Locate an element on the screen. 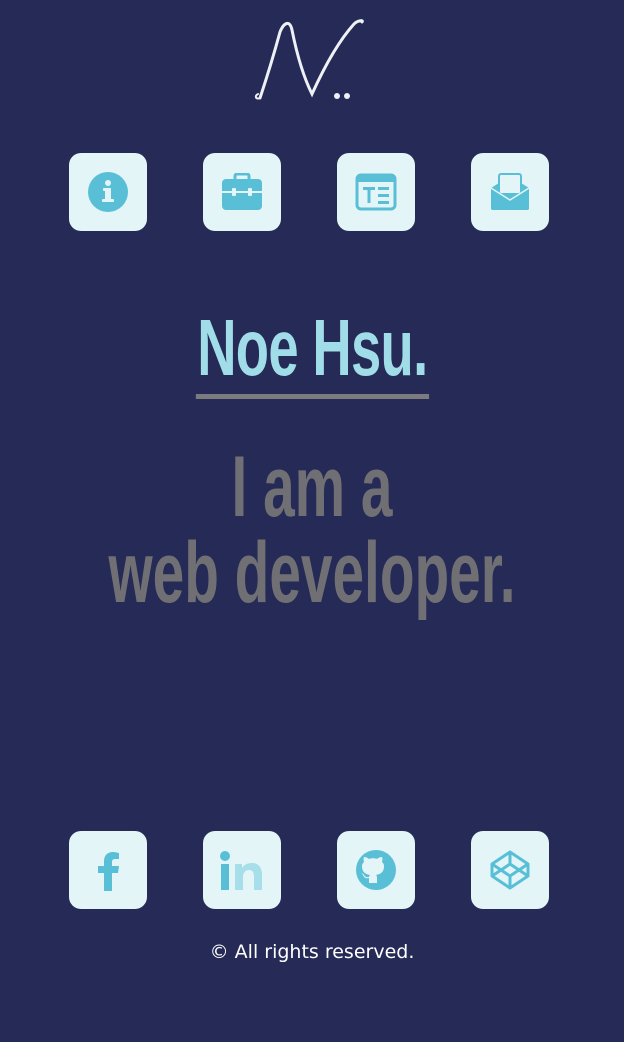  codepen-icon is located at coordinates (510, 870).